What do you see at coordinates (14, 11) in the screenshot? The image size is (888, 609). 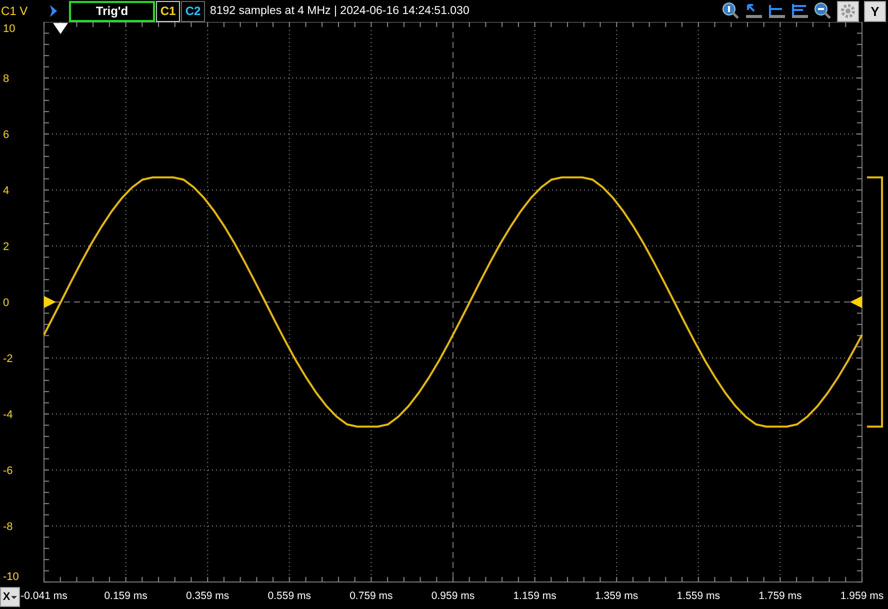 I see `axis-unit-label: C1 V` at bounding box center [14, 11].